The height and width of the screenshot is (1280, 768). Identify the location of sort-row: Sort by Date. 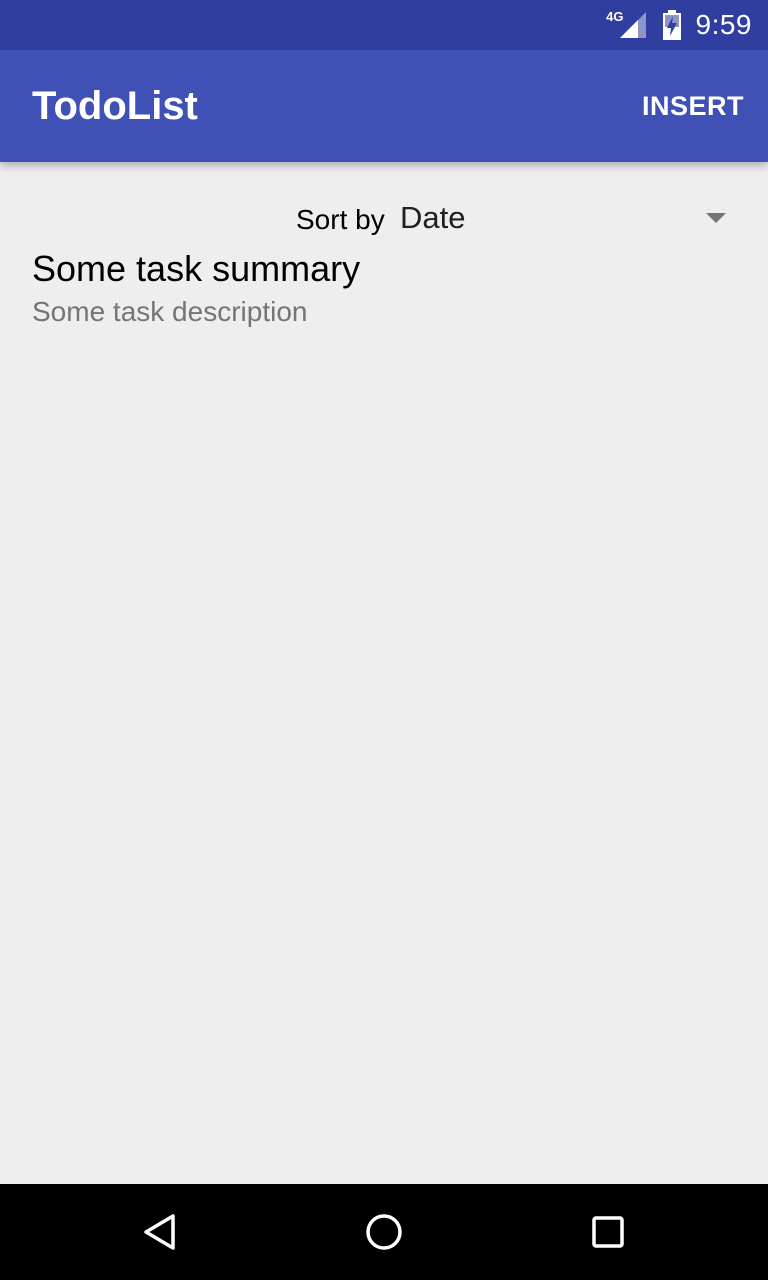
(384, 223).